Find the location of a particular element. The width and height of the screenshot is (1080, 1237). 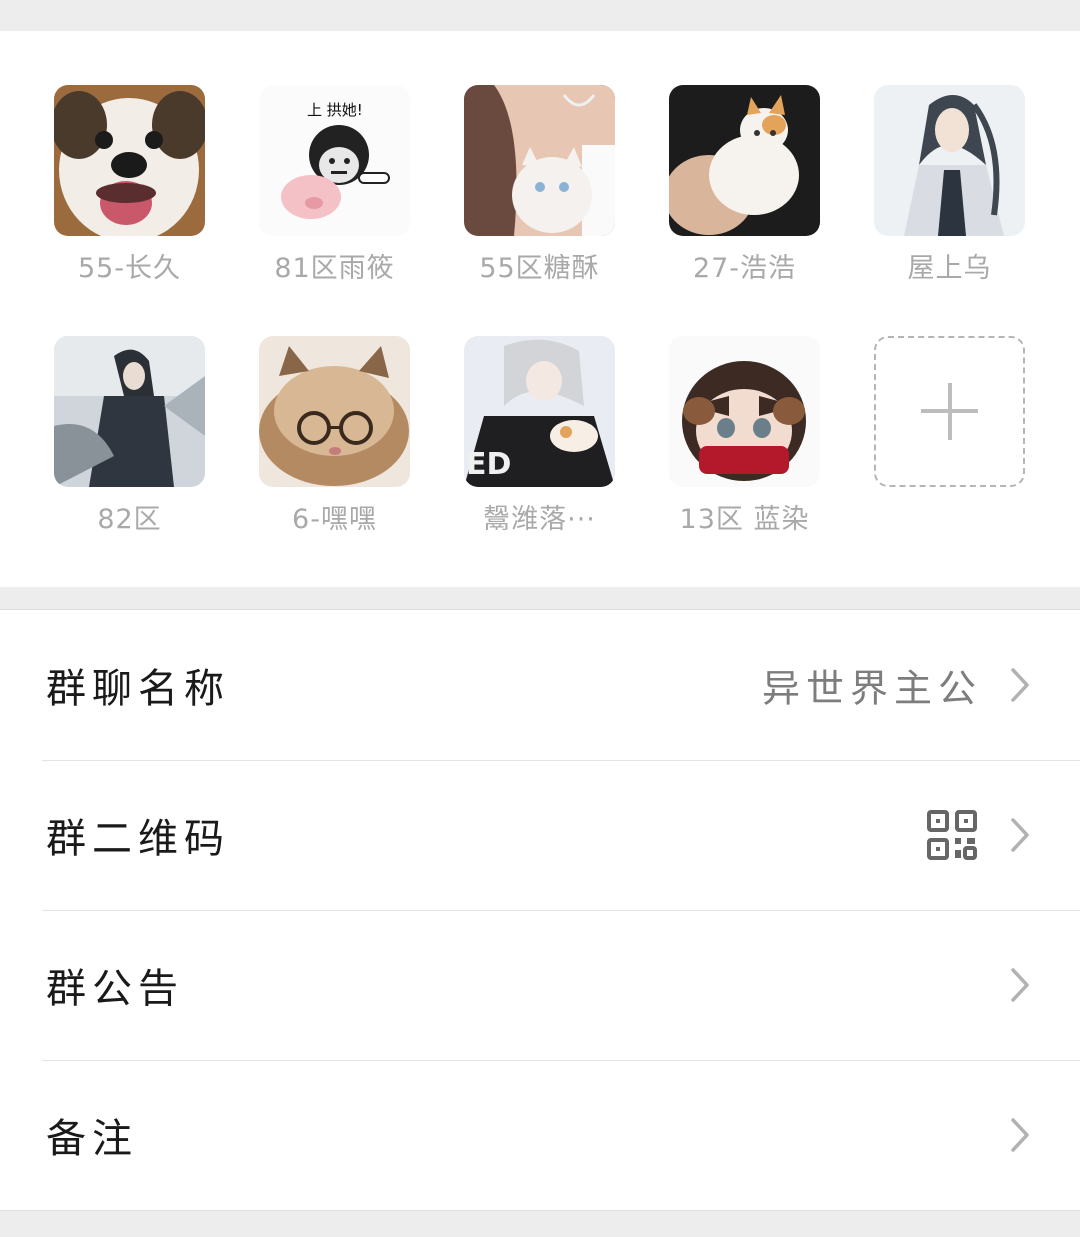

section-spacer is located at coordinates (540, 598).